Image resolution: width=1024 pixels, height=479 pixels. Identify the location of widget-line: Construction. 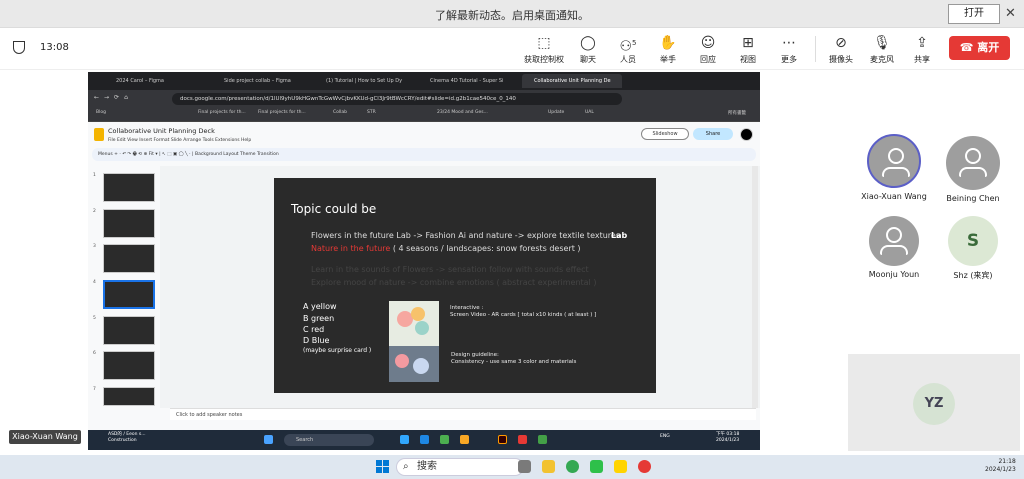
(122, 440).